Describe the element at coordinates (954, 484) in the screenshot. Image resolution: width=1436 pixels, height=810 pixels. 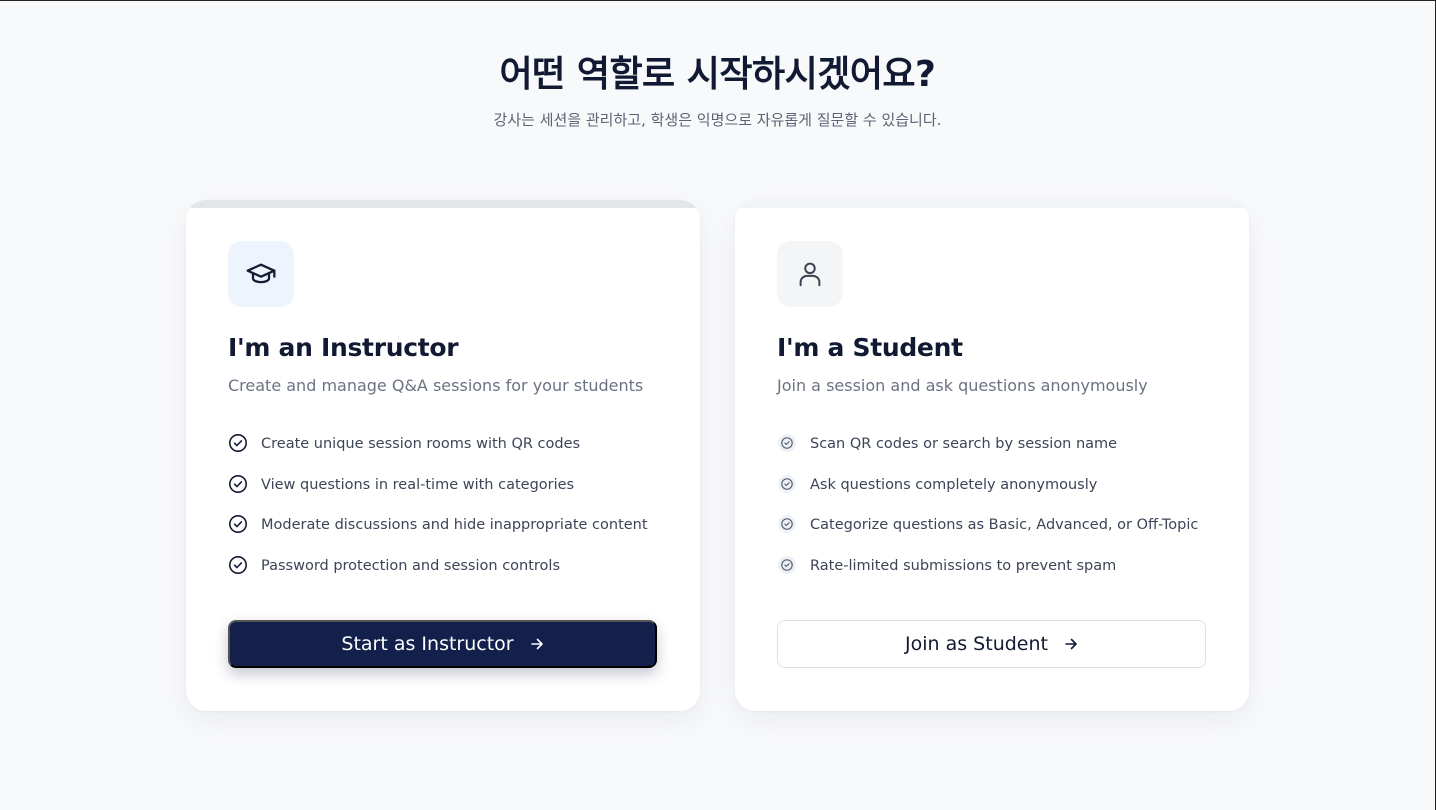
I see `feature-text: Ask questions completely anonymously` at that location.